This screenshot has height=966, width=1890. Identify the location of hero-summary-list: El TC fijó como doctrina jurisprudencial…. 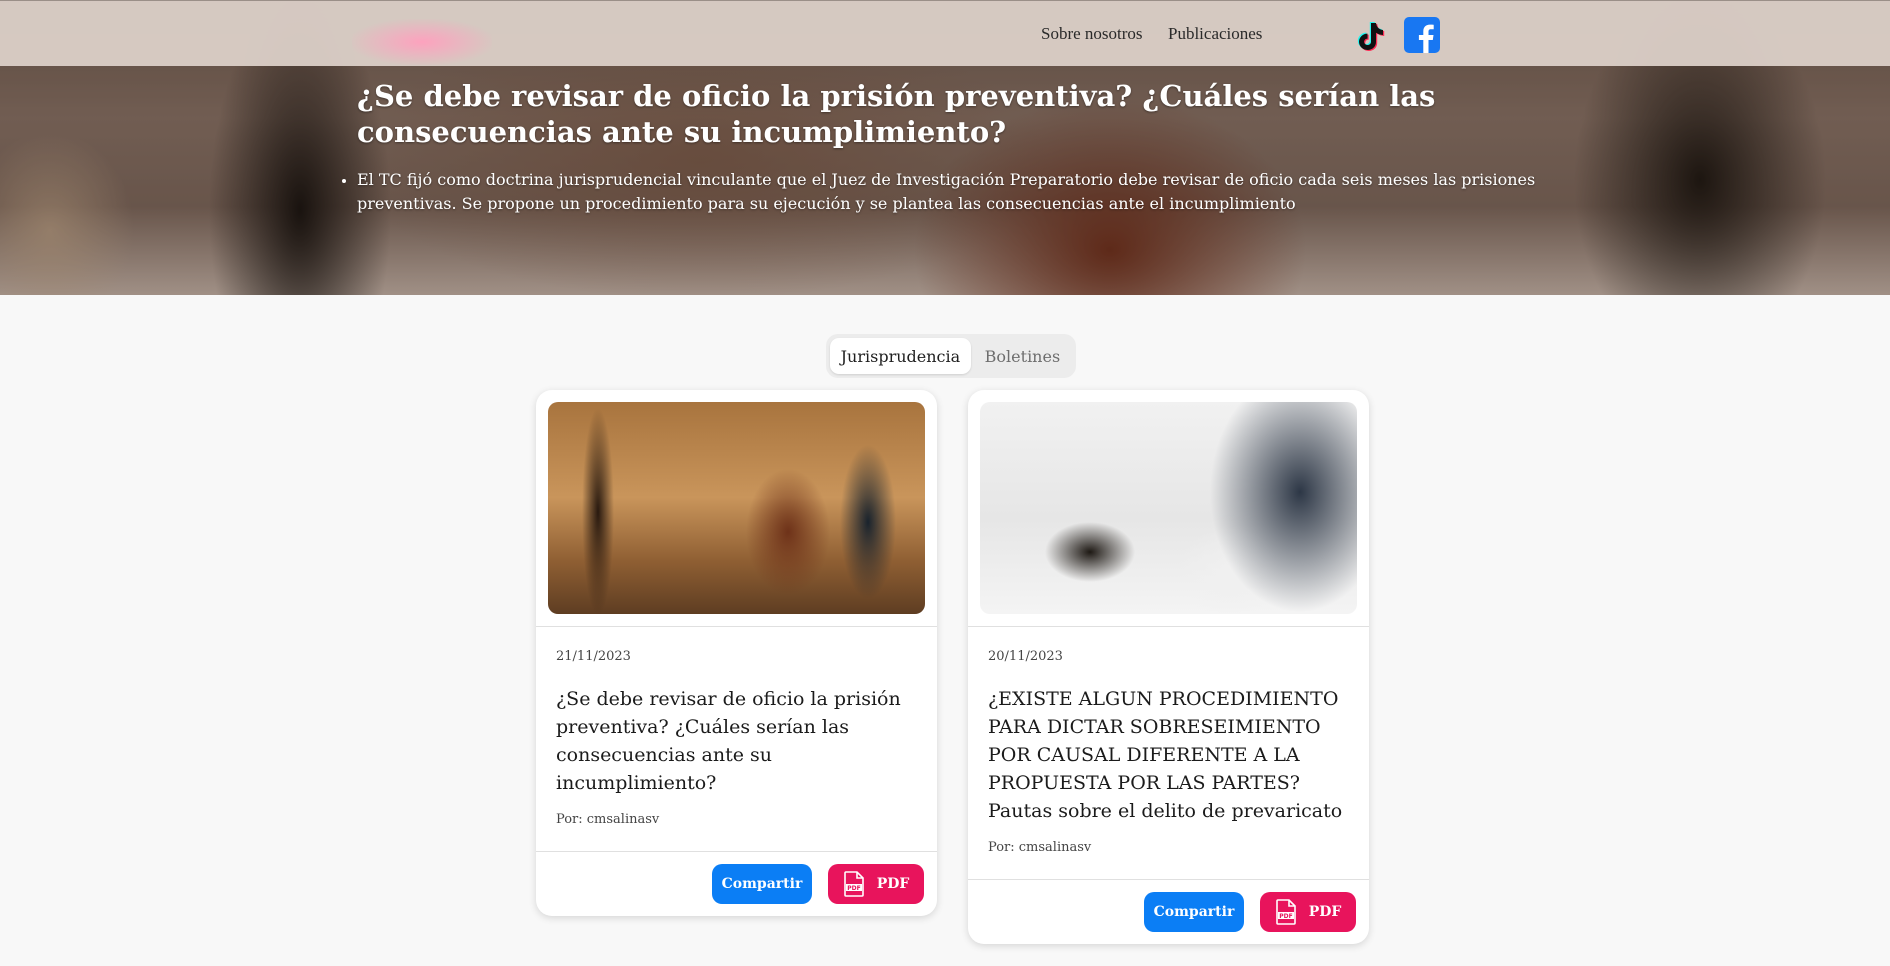
(957, 192).